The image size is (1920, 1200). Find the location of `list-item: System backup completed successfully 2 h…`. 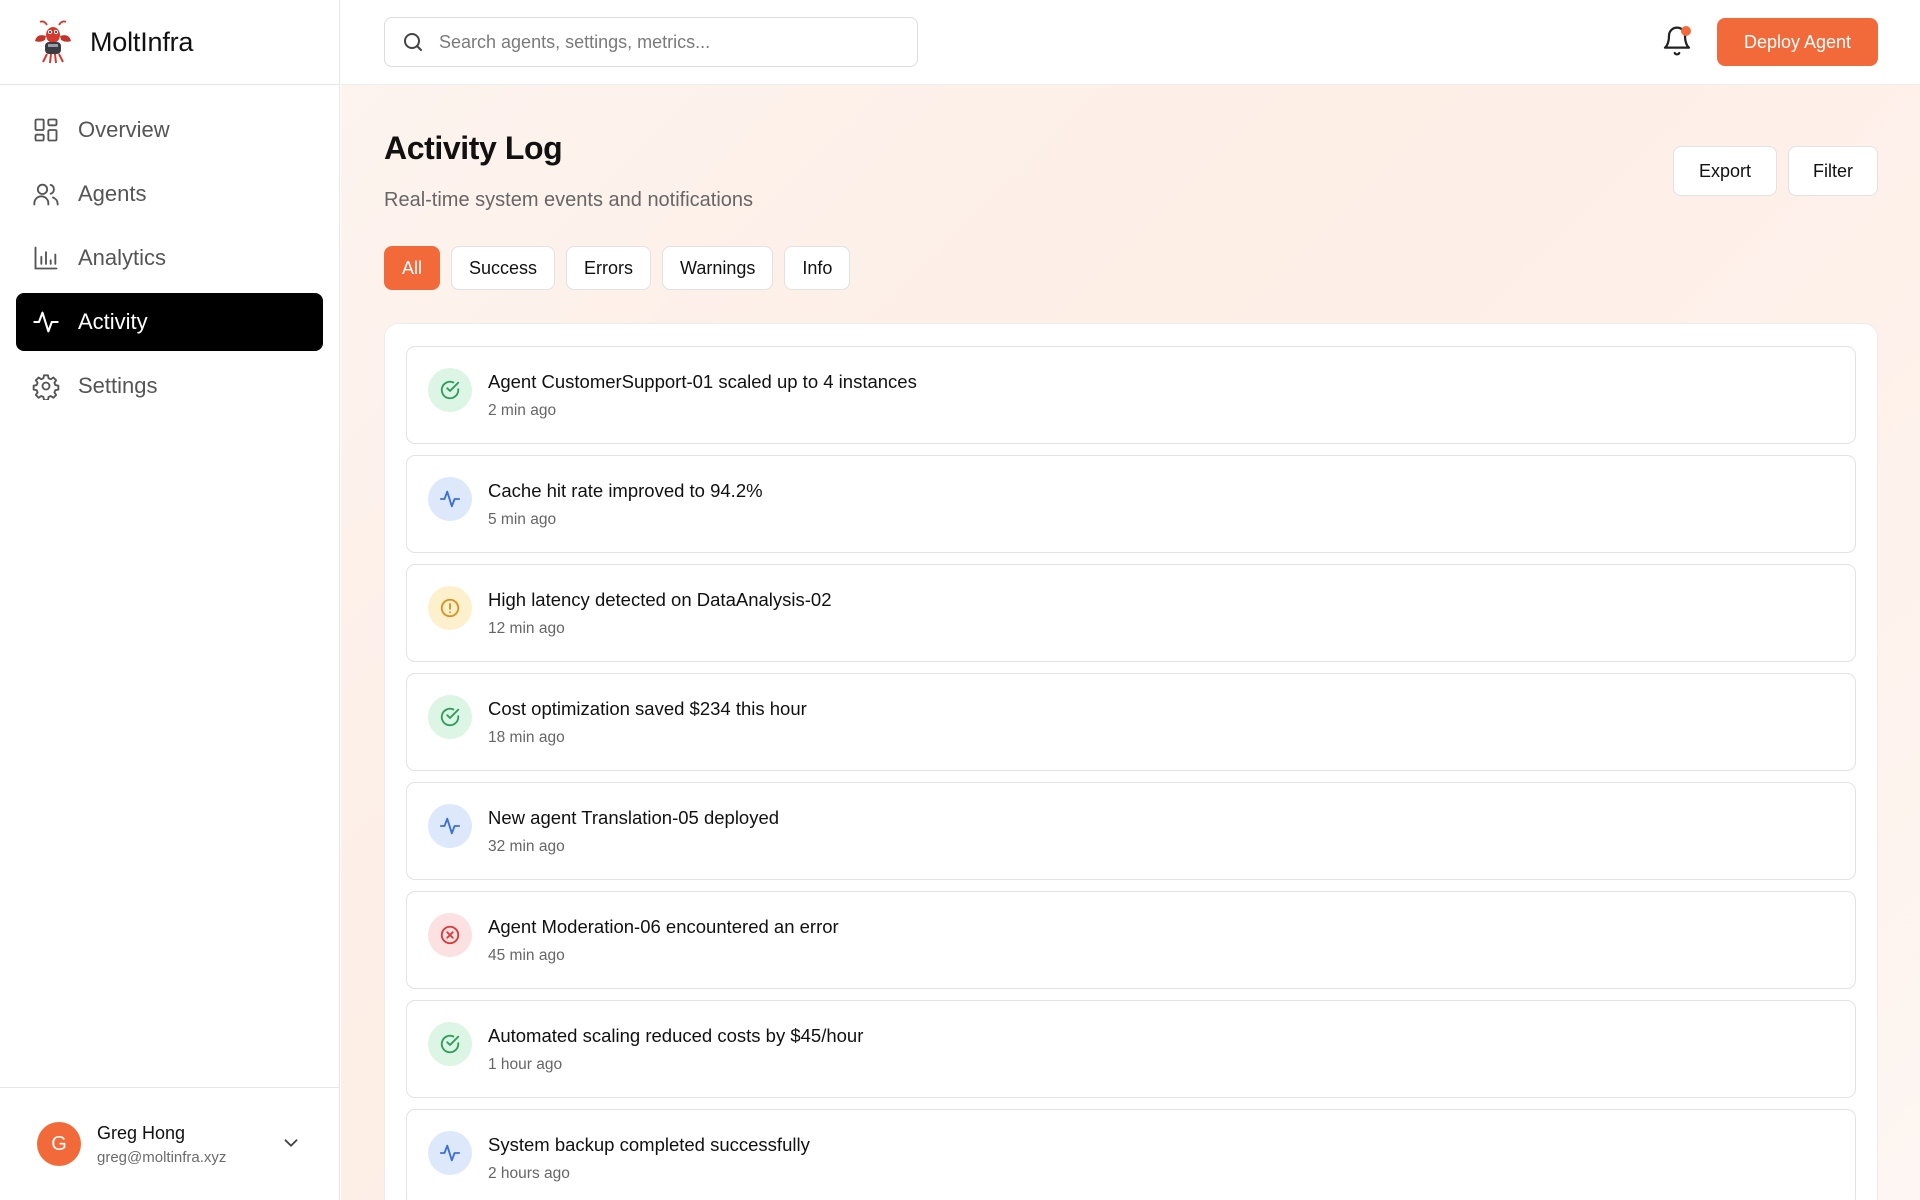

list-item: System backup completed successfully 2 h… is located at coordinates (1131, 1154).